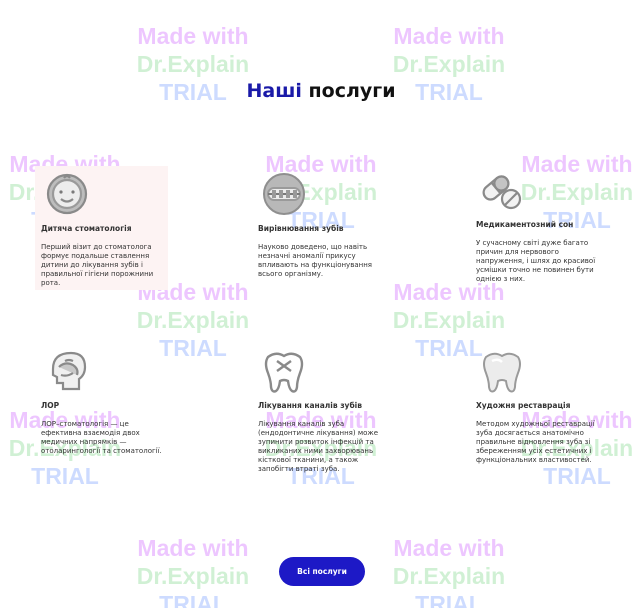  What do you see at coordinates (86, 228) in the screenshot?
I see `service-title: Дитяча стоматологія` at bounding box center [86, 228].